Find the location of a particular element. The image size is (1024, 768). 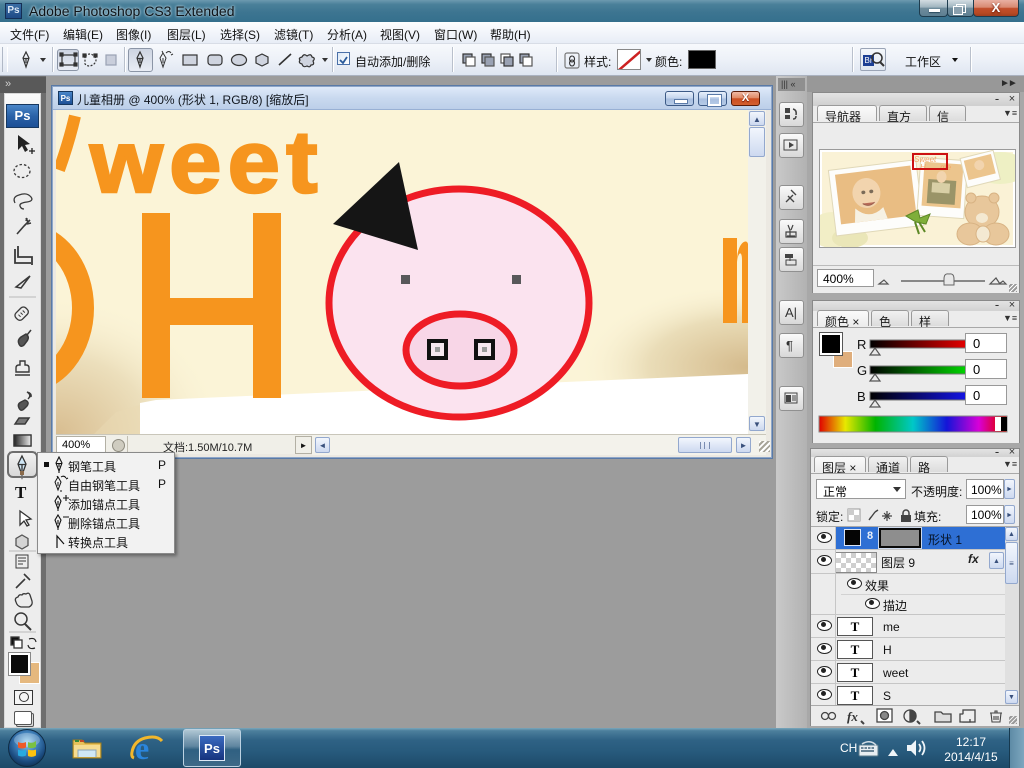

svg-text: me is located at coordinates (946, 167).